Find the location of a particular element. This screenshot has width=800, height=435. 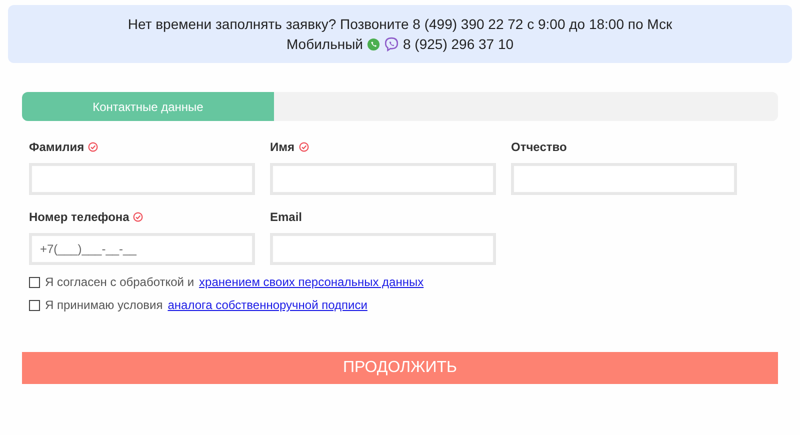

notice-text: Нет времени заполнять заявку? Позвоните 8 (499) 390 22 72 с 9:00 до 18:00 по Мск is located at coordinates (400, 24).